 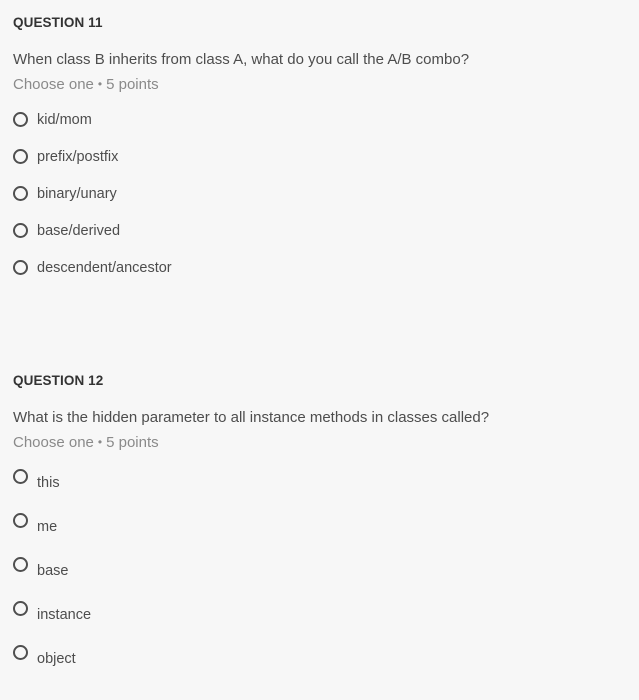 I want to click on option-label: me, so click(x=47, y=527).